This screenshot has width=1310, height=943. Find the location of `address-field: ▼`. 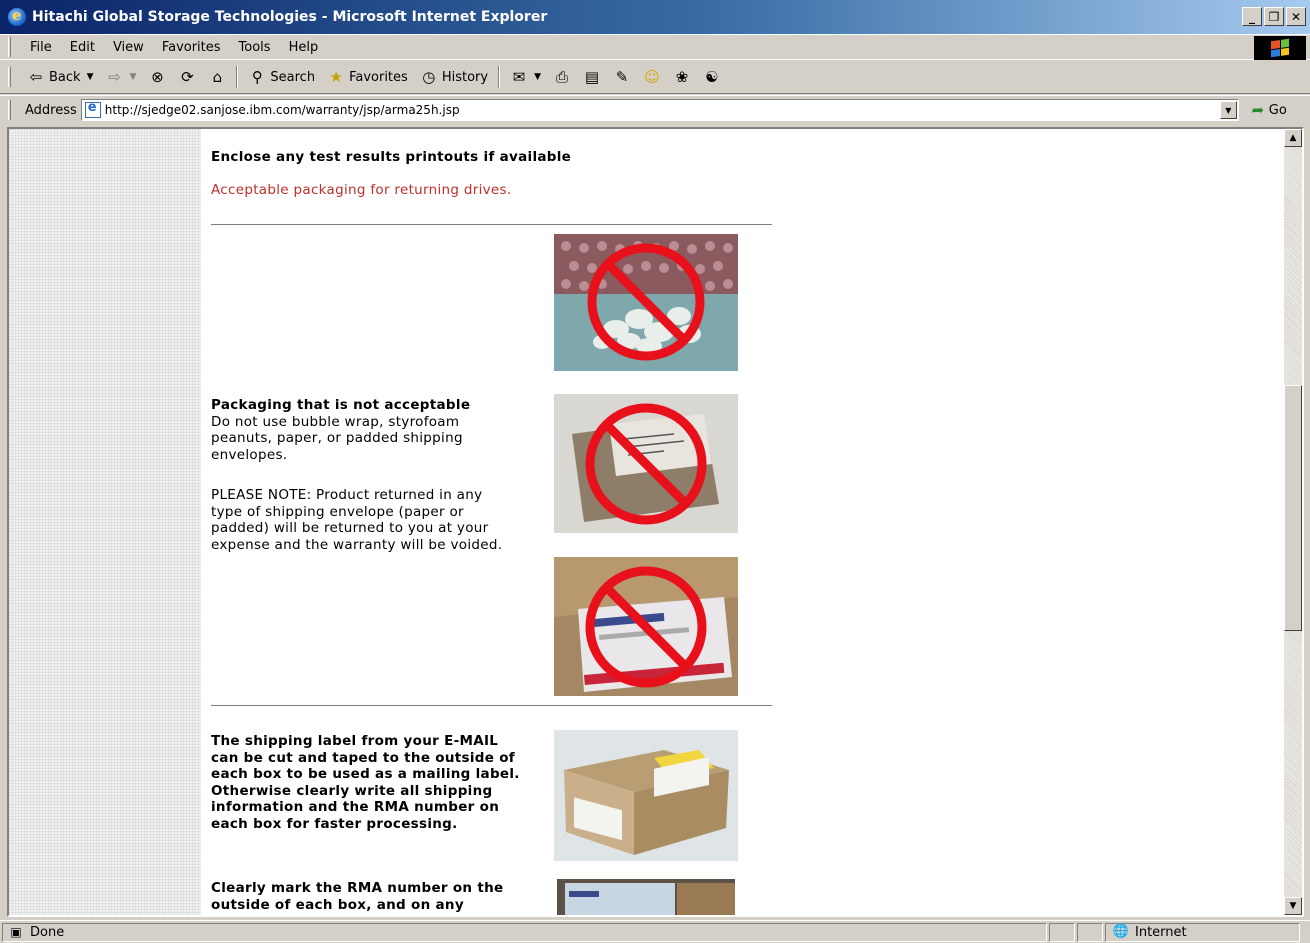

address-field: ▼ is located at coordinates (659, 110).